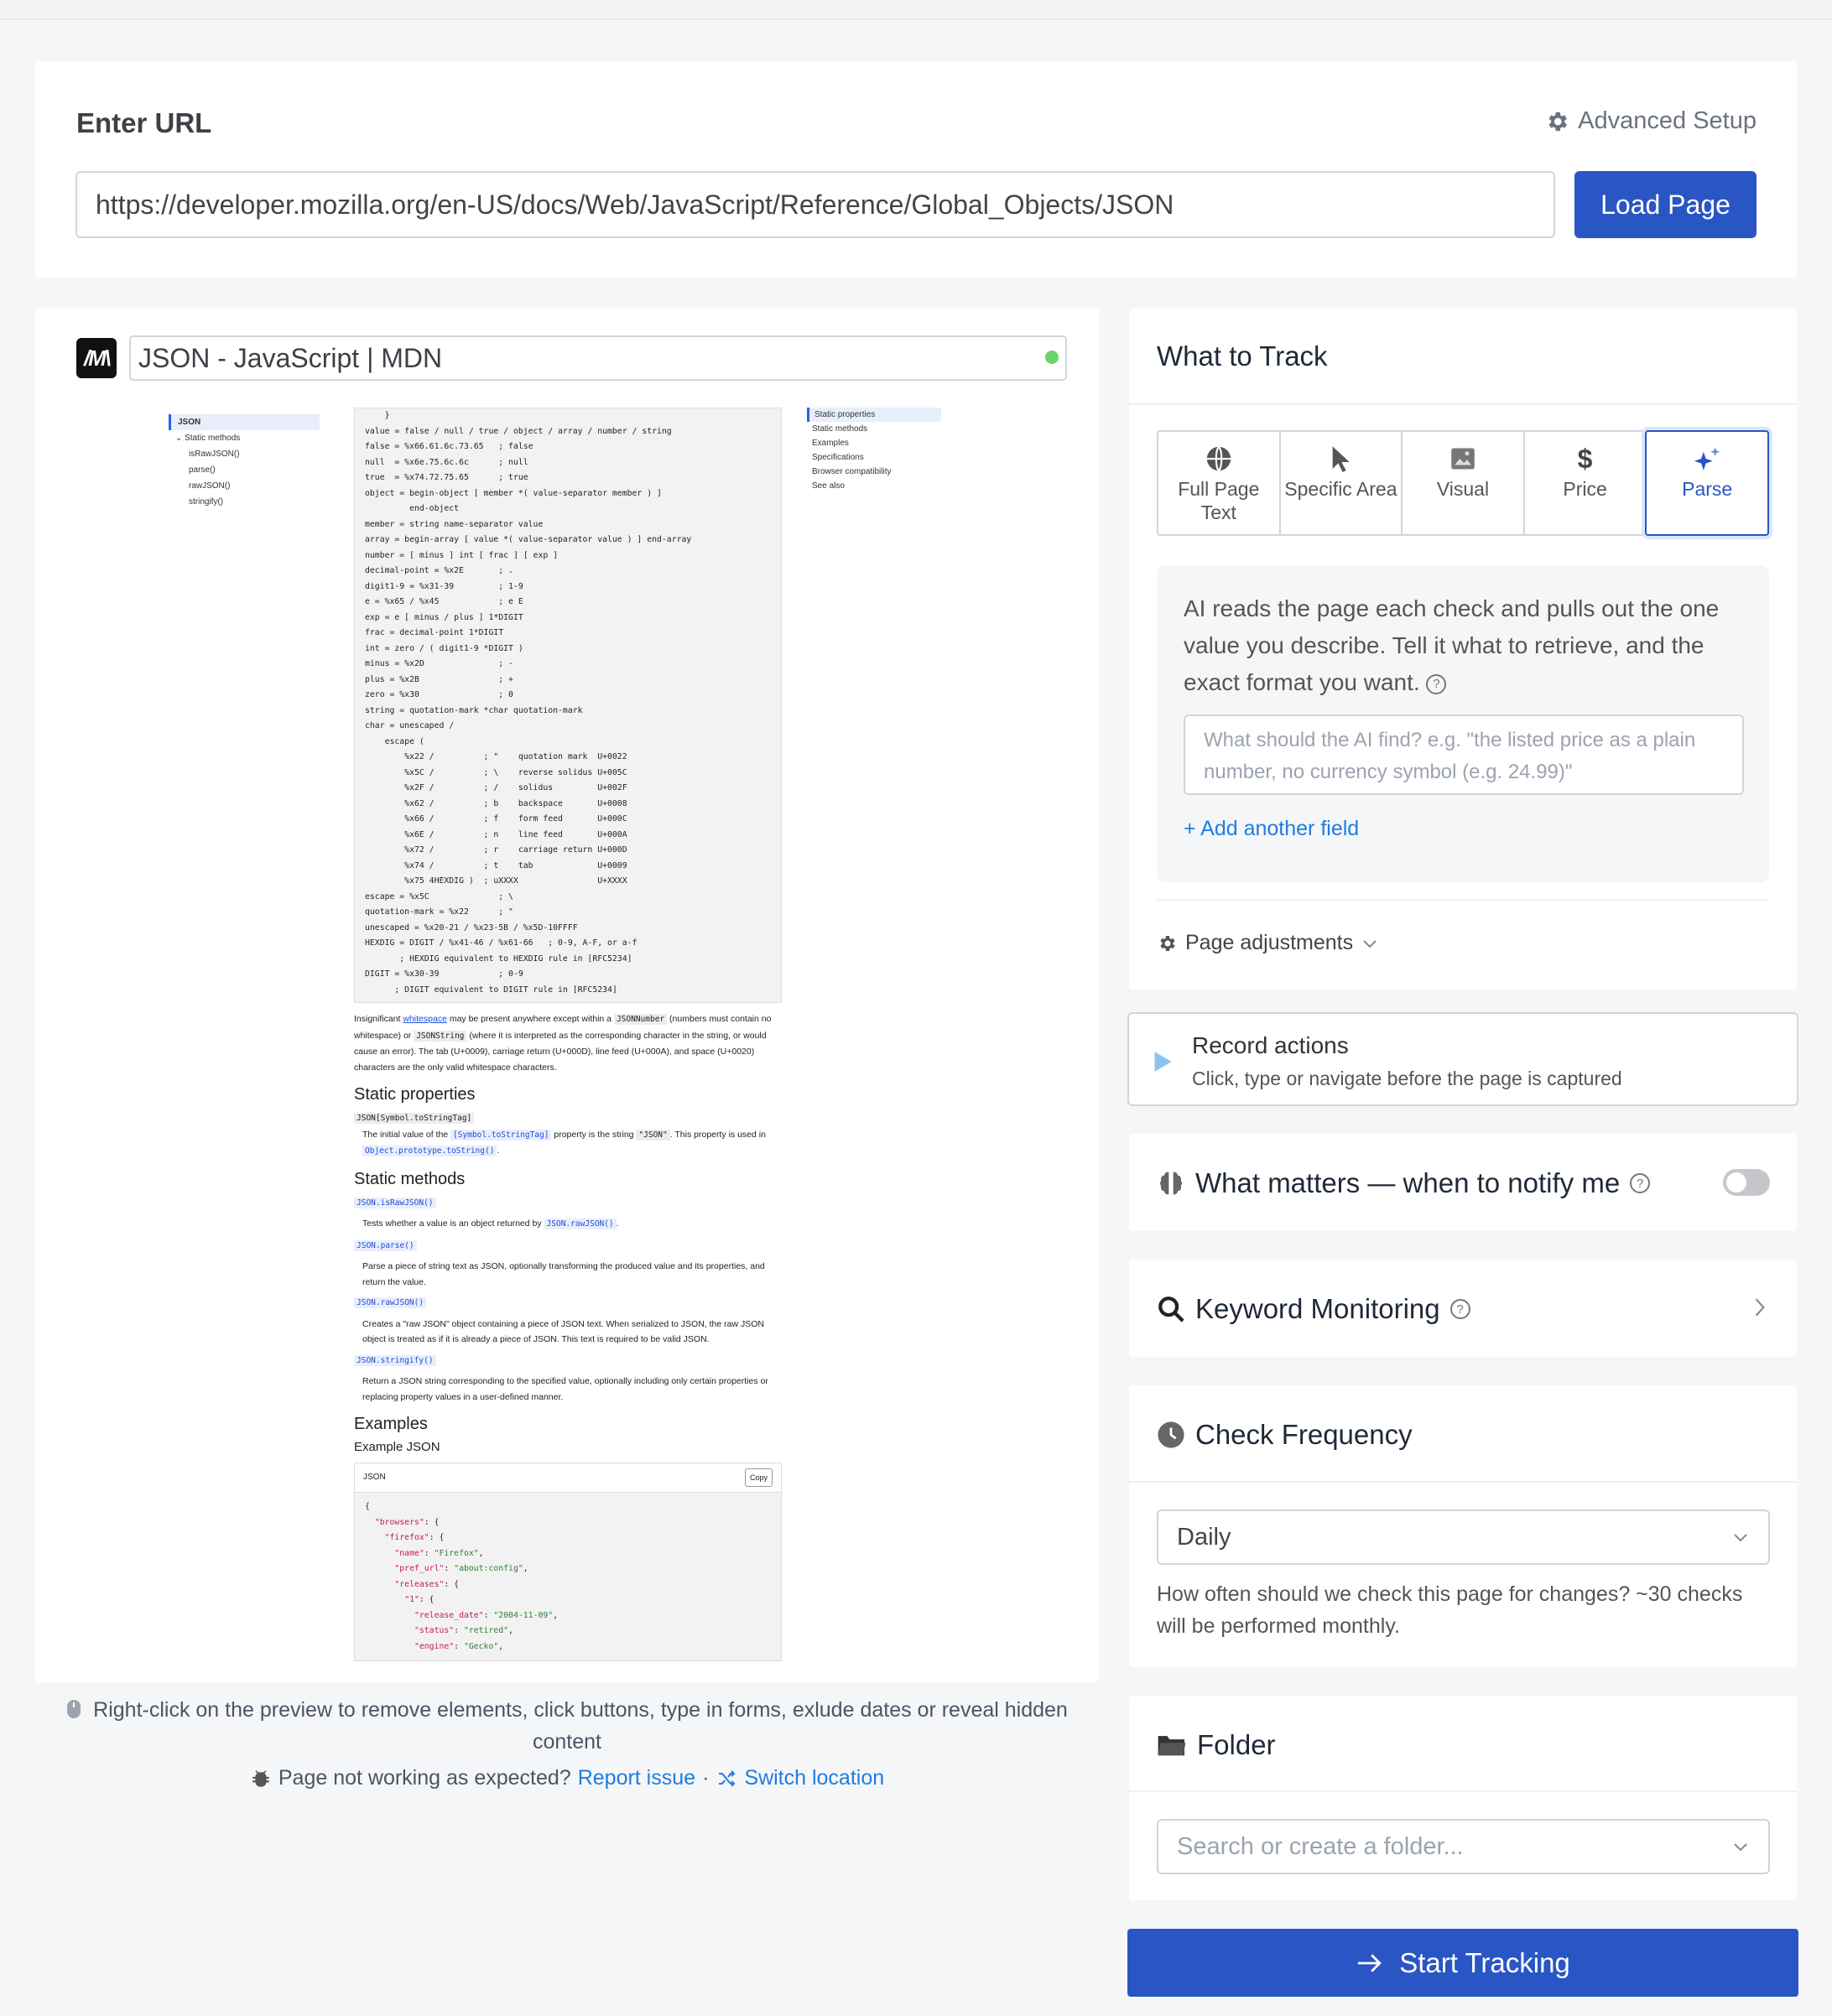 This screenshot has width=1832, height=2016. Describe the element at coordinates (874, 429) in the screenshot. I see `doc-toc-item: Static methods` at that location.